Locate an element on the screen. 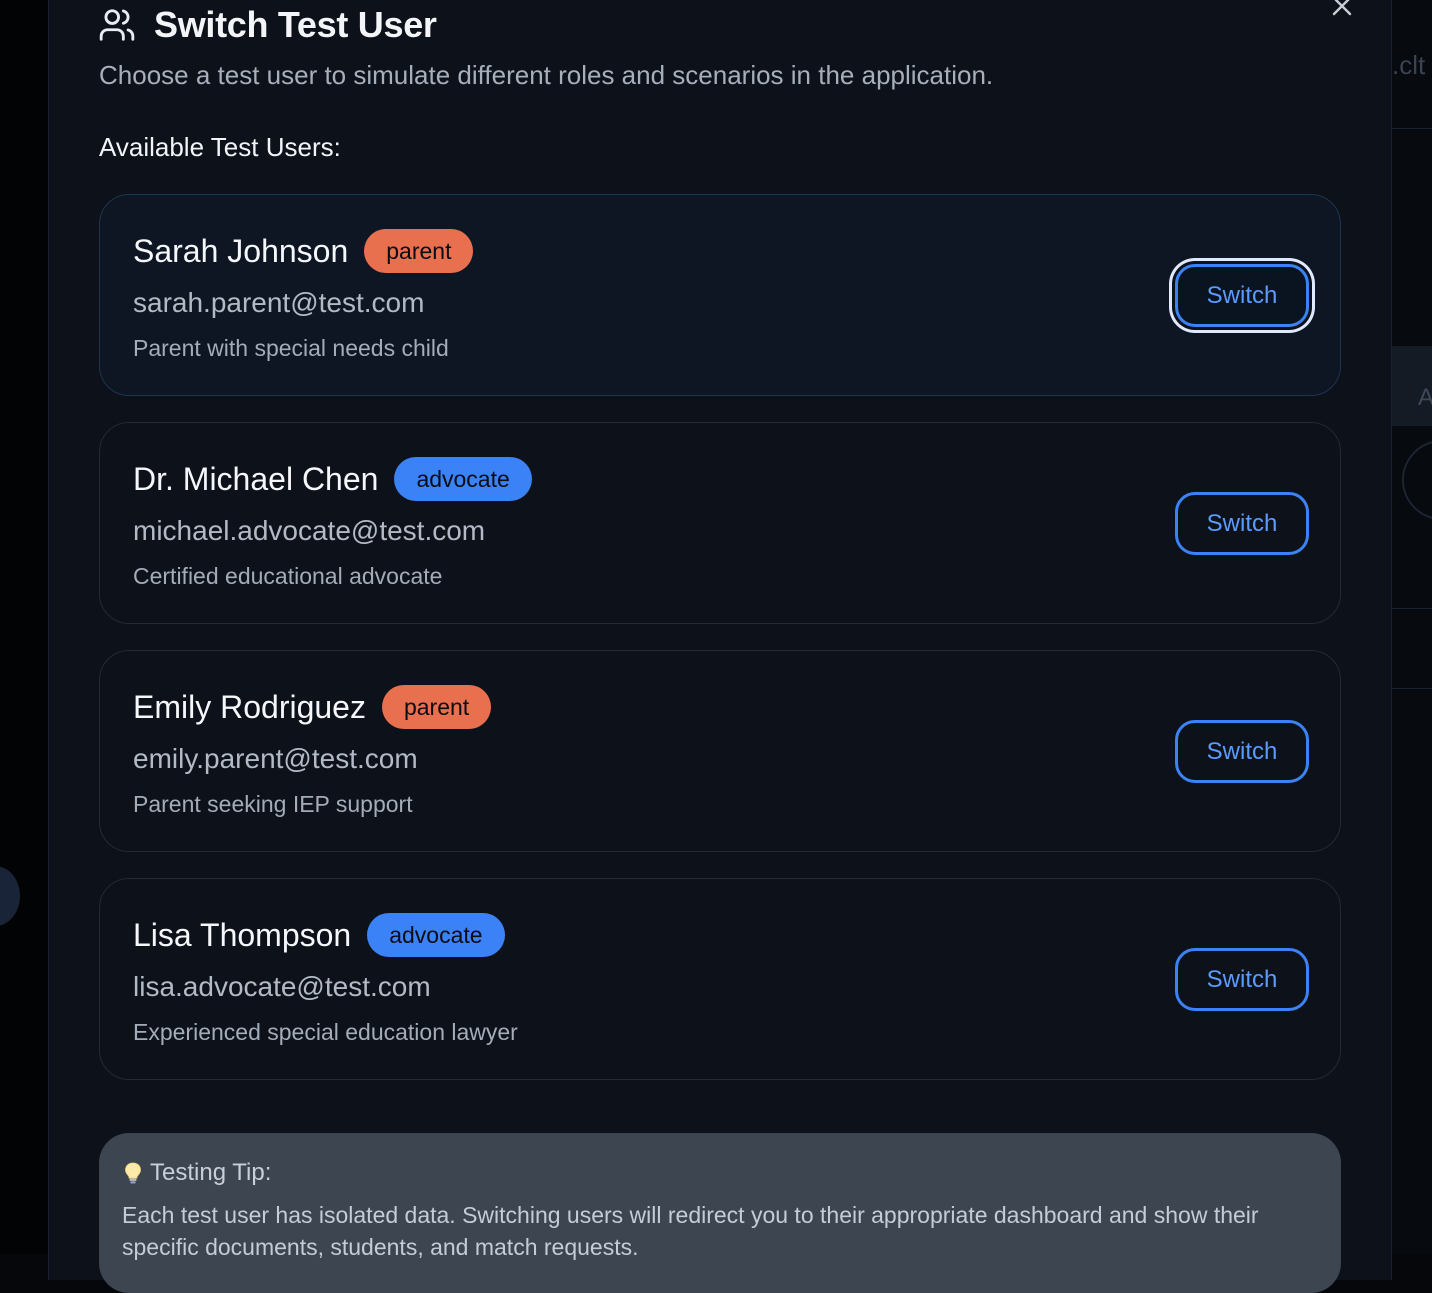  dialog-header: Switch Test User is located at coordinates (267, 25).